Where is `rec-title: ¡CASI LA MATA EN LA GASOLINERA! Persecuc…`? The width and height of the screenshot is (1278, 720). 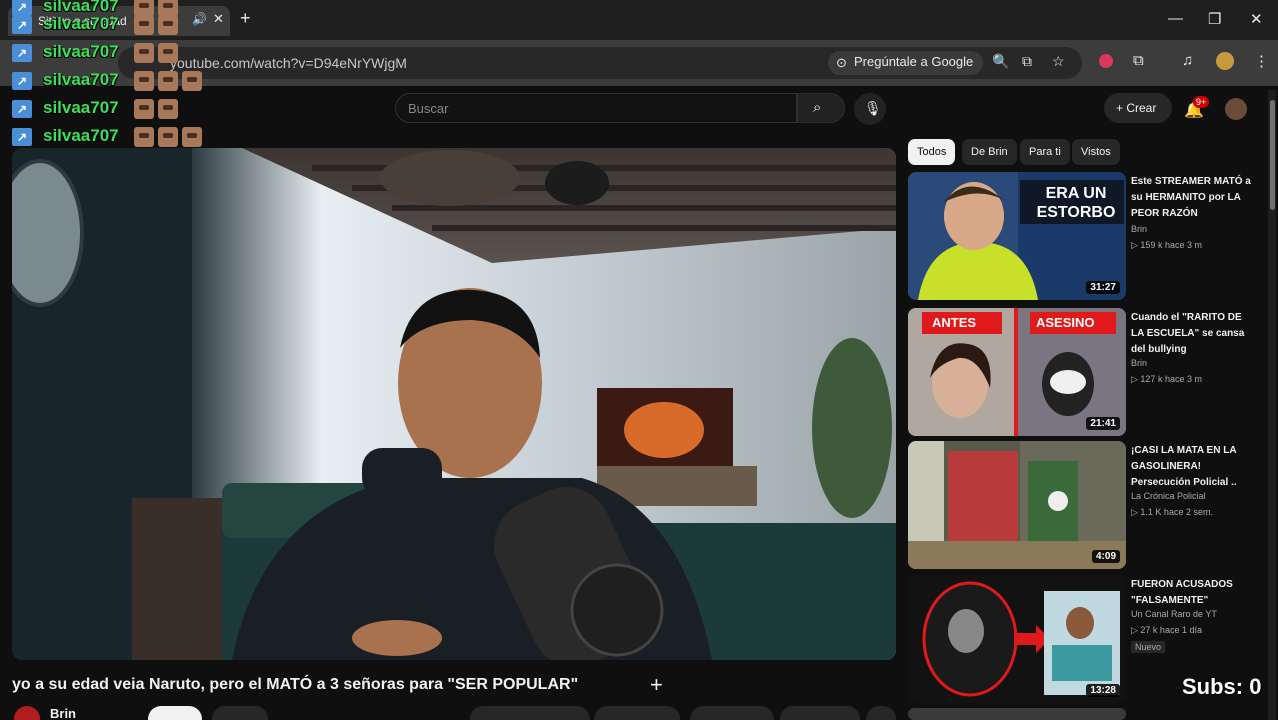 rec-title: ¡CASI LA MATA EN LA GASOLINERA! Persecuc… is located at coordinates (1191, 467).